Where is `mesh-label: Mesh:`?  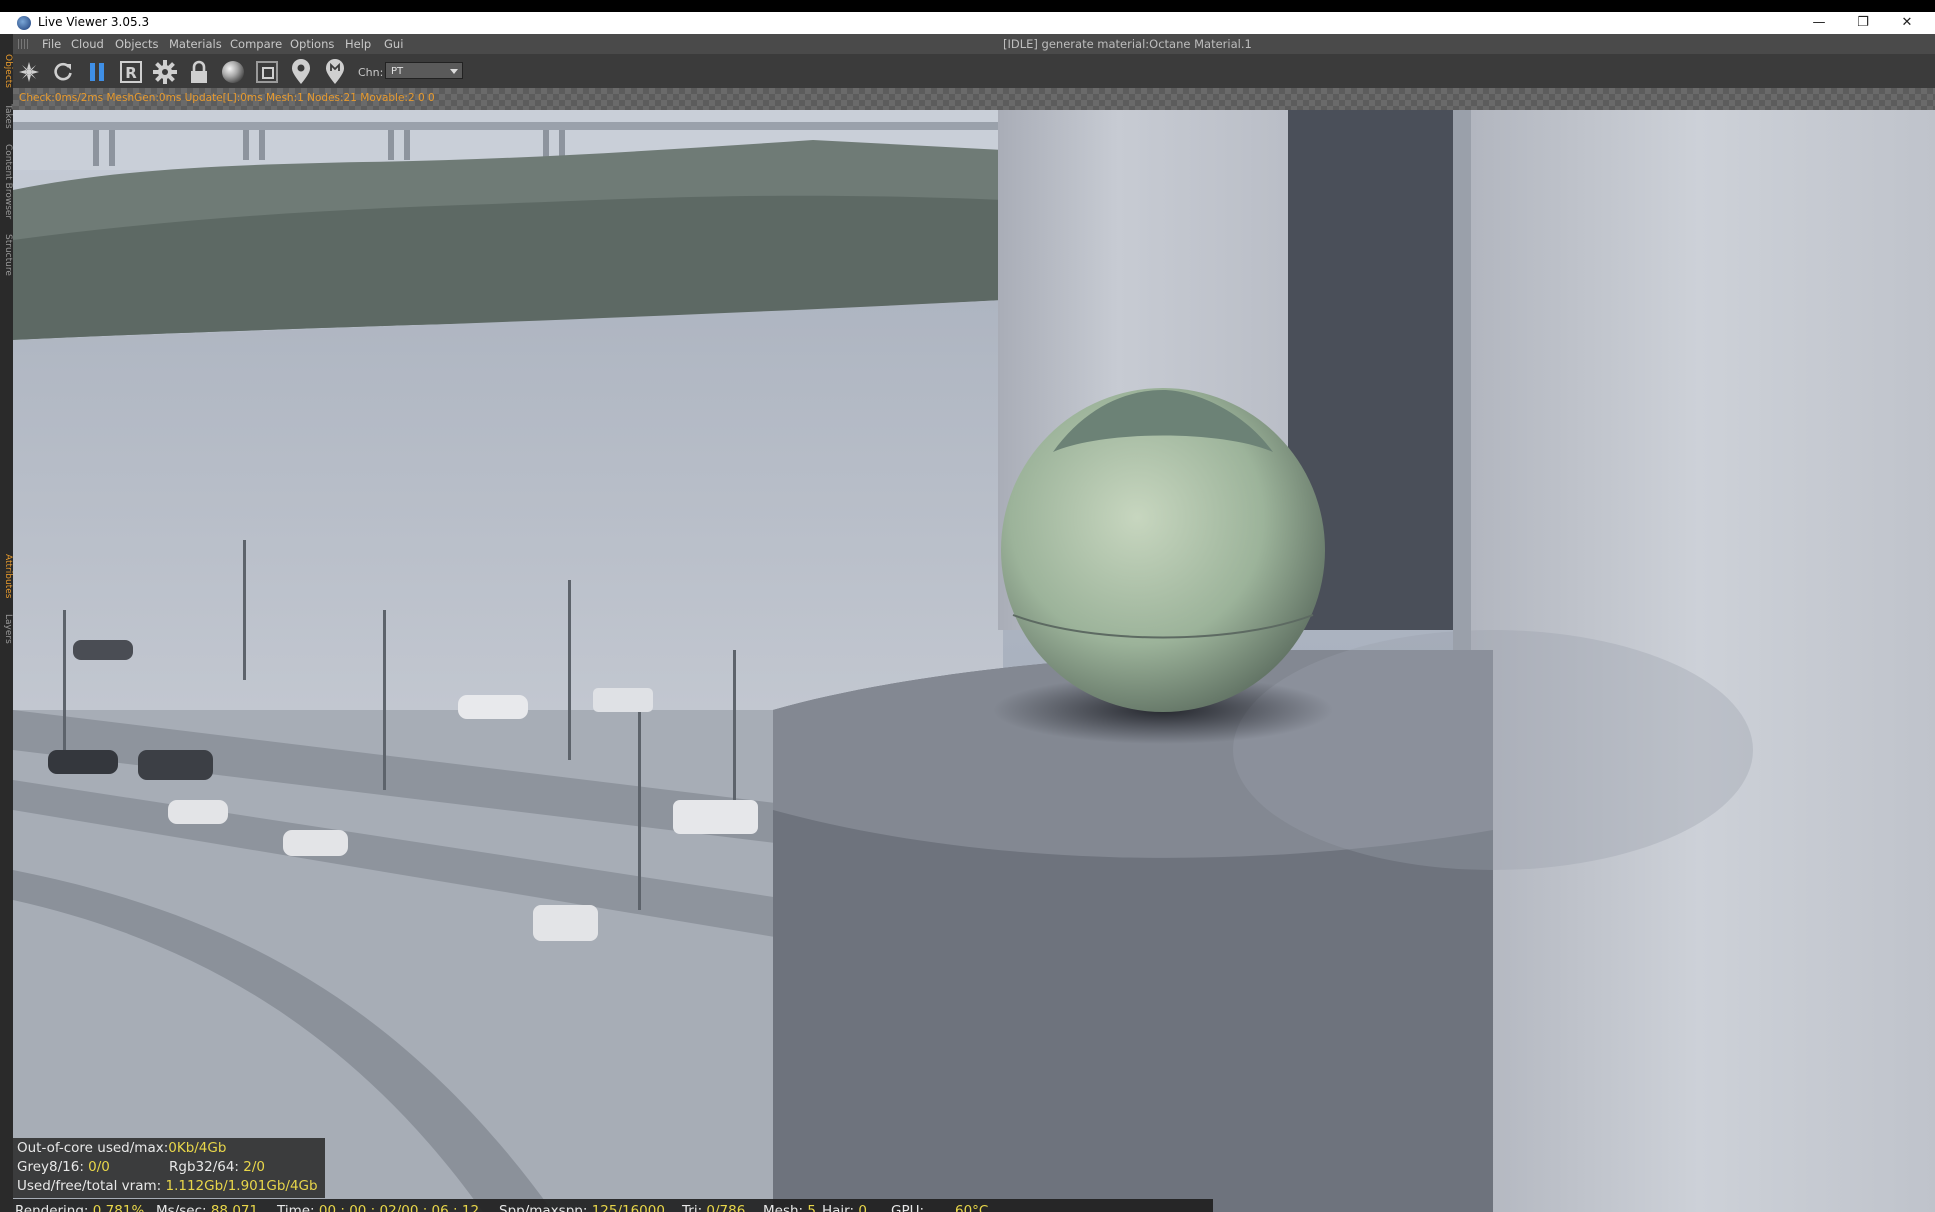 mesh-label: Mesh: is located at coordinates (783, 1207).